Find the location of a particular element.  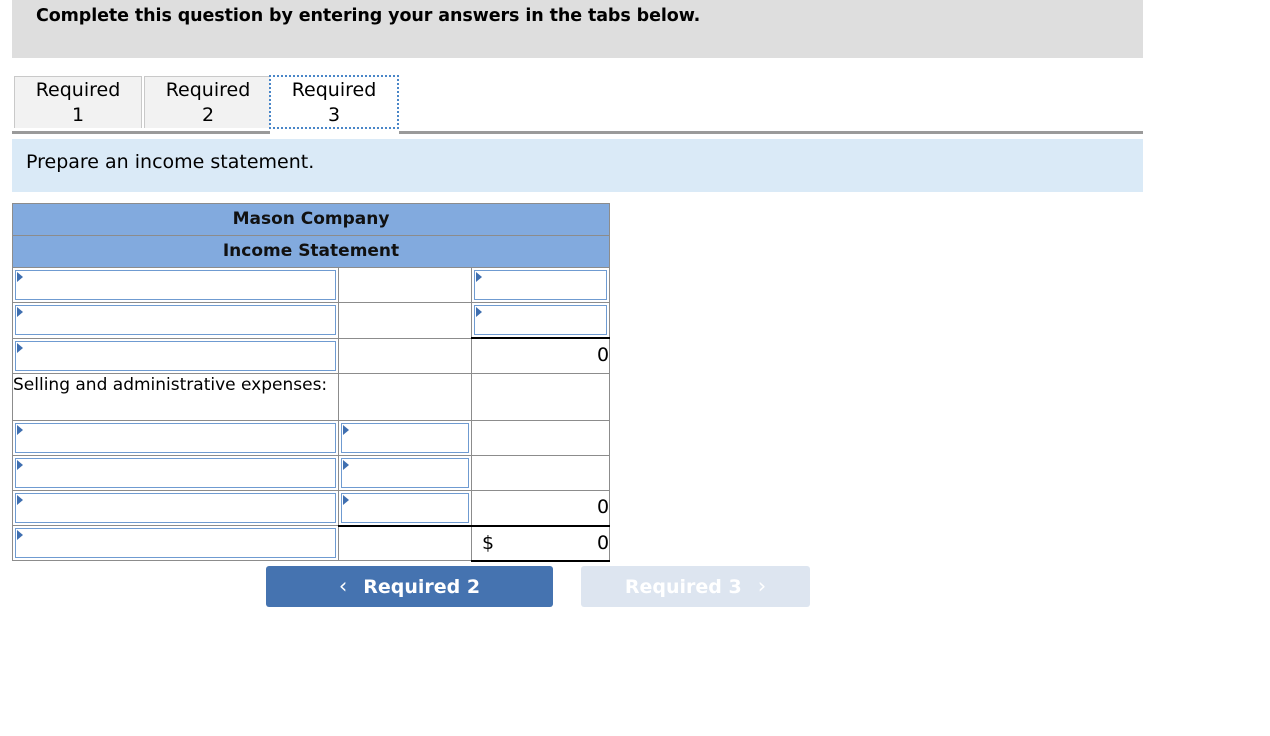

row-2-amount-col2 is located at coordinates (405, 320).